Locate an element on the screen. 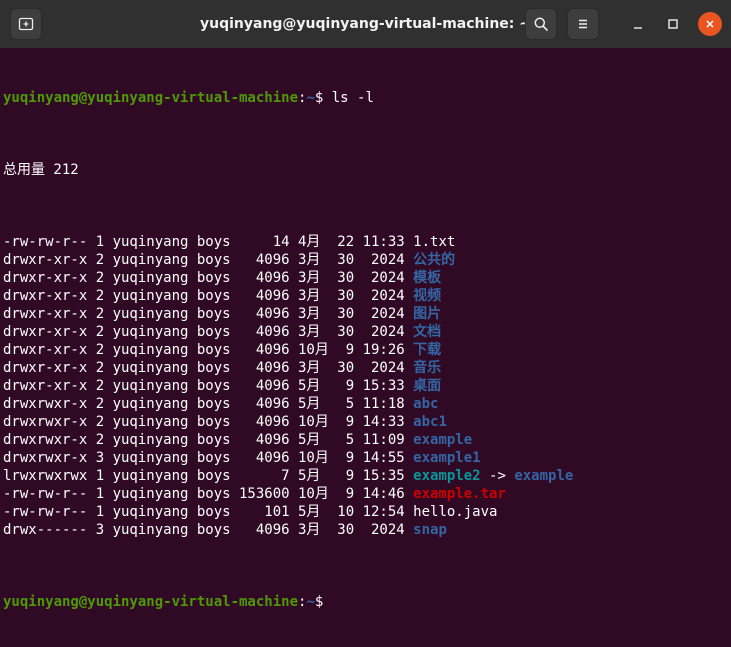 The image size is (731, 647). hamburger-menu-icon is located at coordinates (583, 24).